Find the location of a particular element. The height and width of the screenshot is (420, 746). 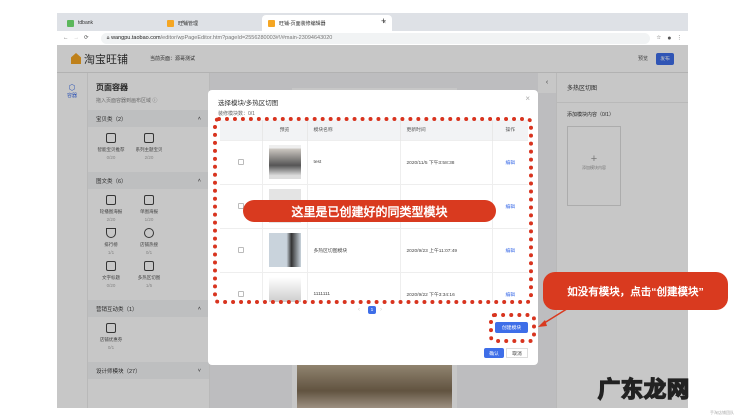

watermark-logo: 广东龙网 is located at coordinates (644, 389).